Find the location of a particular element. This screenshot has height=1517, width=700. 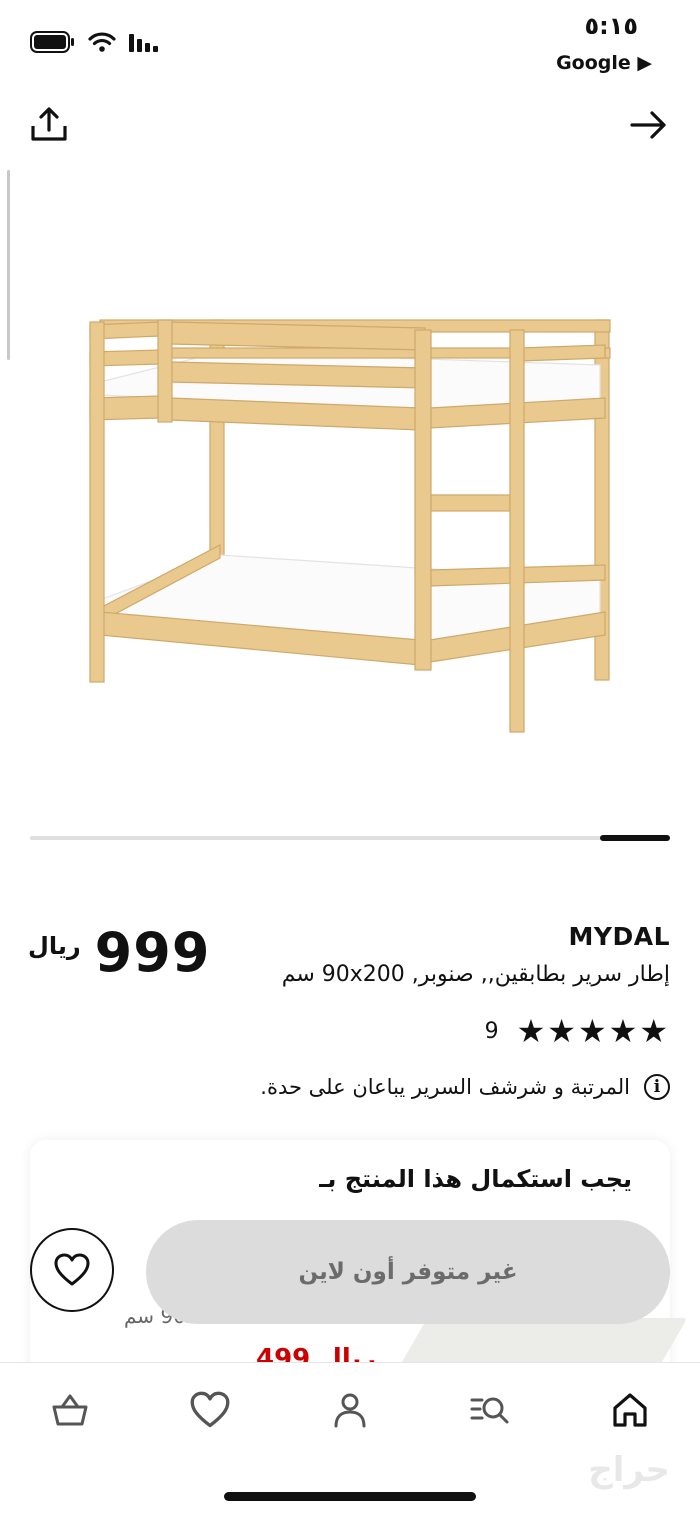

nav-basket is located at coordinates (70, 1410).